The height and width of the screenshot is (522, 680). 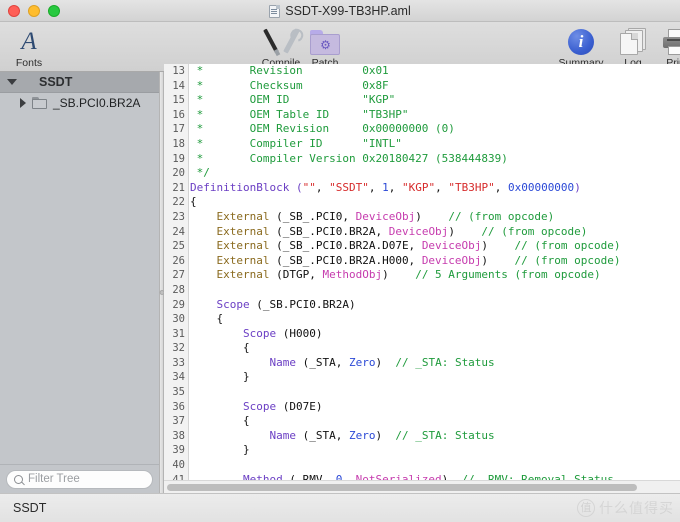 I want to click on code-token: (_SB_.PCI0.BR2A,, so click(x=332, y=231).